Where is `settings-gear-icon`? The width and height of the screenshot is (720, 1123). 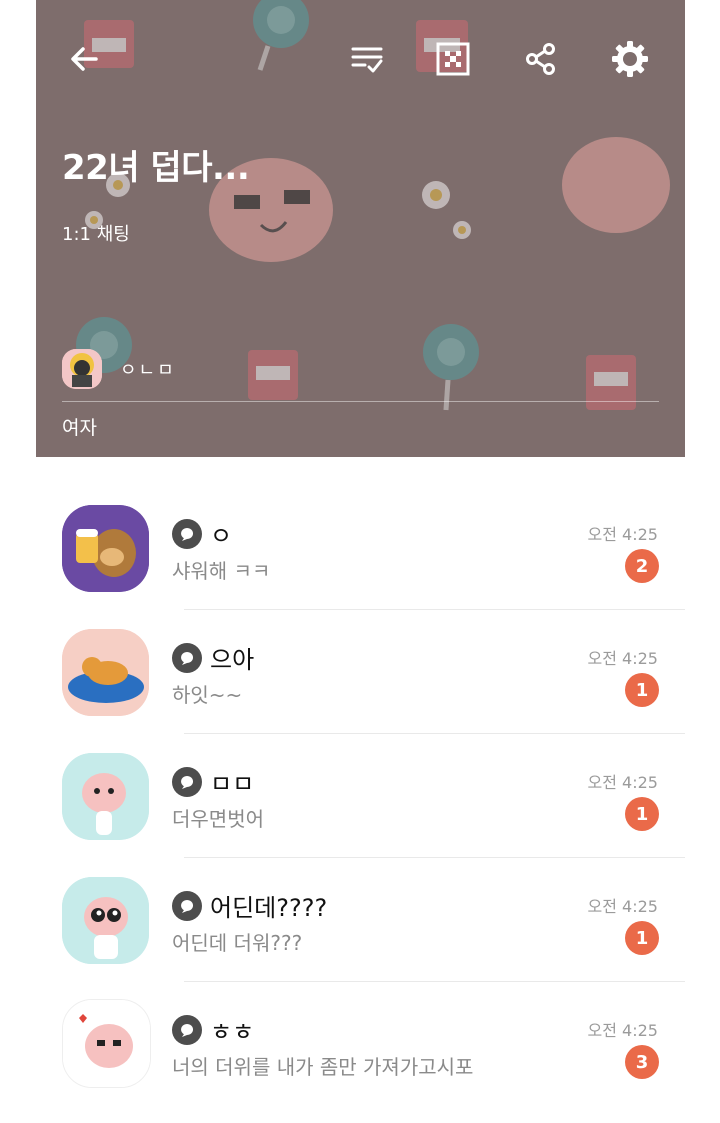 settings-gear-icon is located at coordinates (630, 59).